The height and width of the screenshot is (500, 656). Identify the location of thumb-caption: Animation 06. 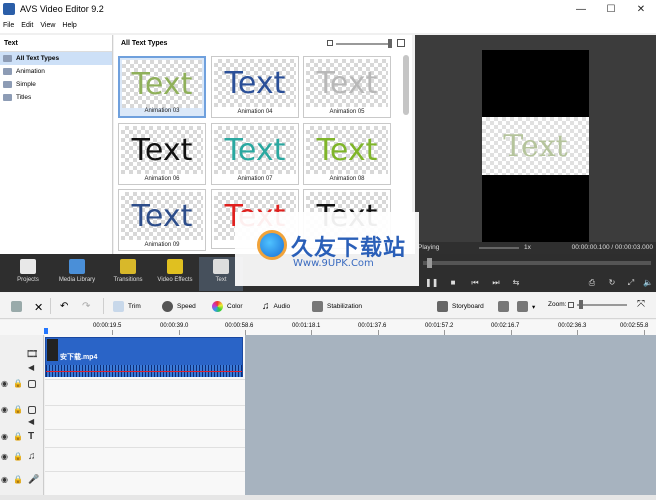
(162, 179).